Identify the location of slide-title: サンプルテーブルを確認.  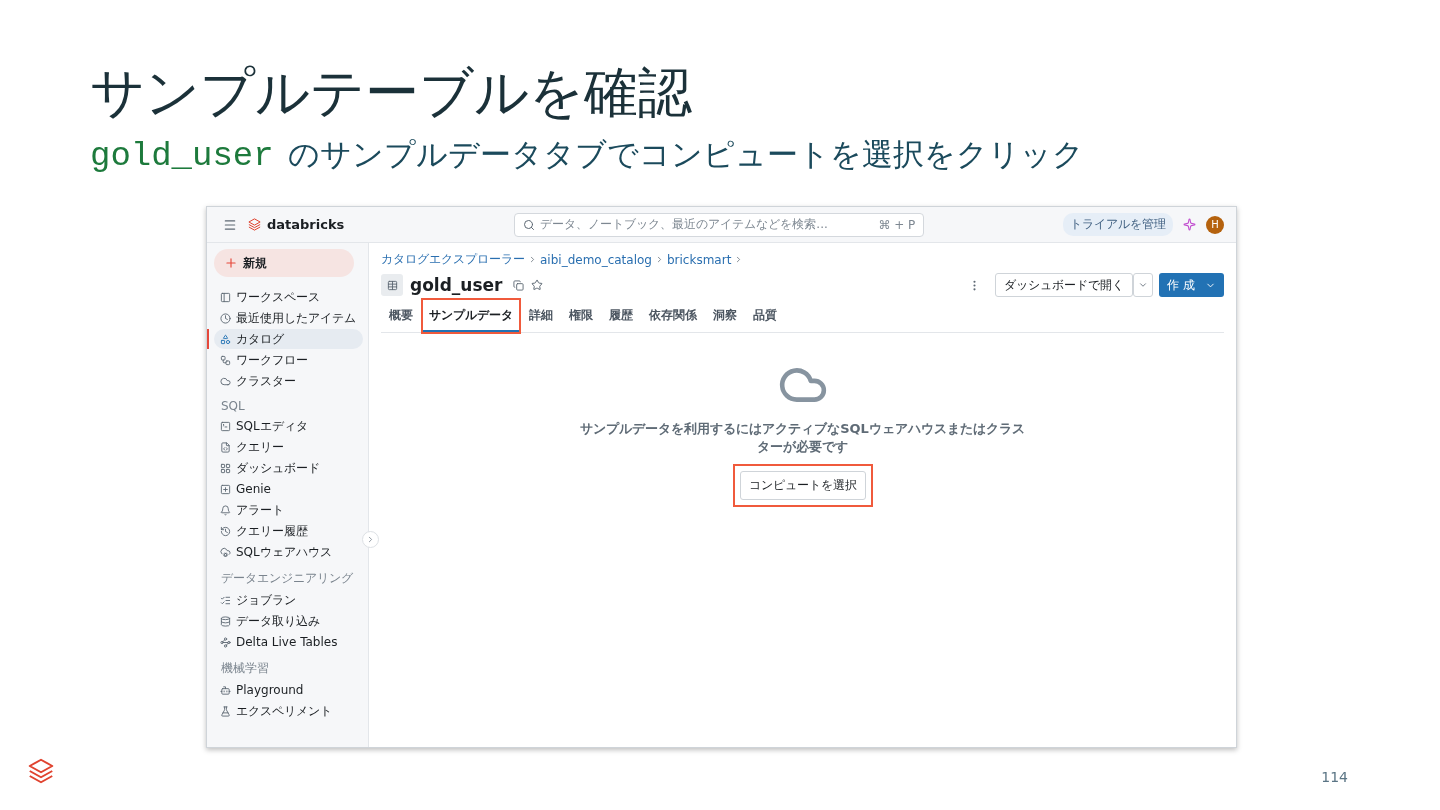
(391, 93).